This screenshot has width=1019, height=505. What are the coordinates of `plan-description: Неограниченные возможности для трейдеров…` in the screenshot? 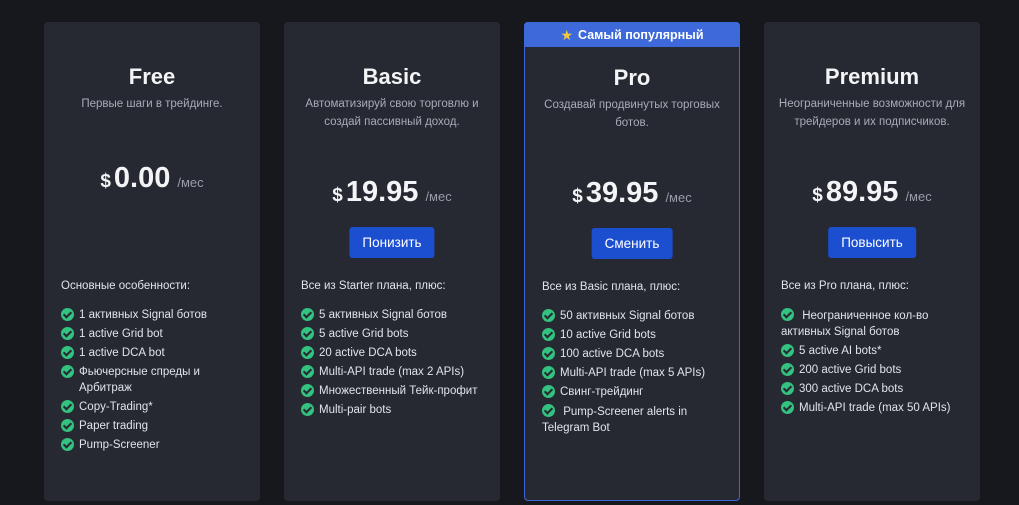 It's located at (872, 113).